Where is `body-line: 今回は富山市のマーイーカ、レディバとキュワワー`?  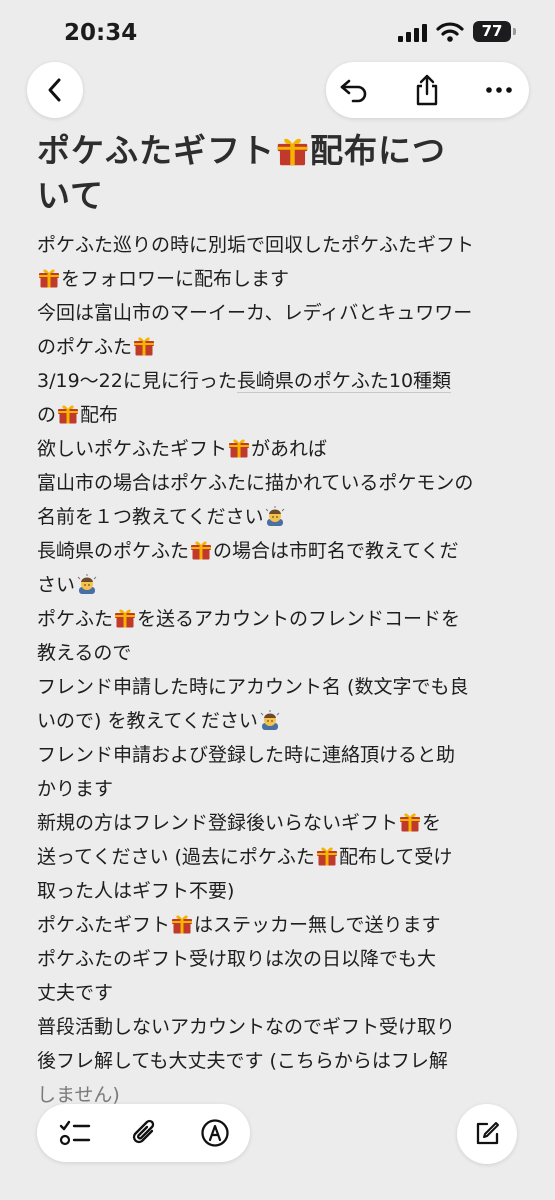
body-line: 今回は富山市のマーイーカ、レディバとキュワワー is located at coordinates (282, 313).